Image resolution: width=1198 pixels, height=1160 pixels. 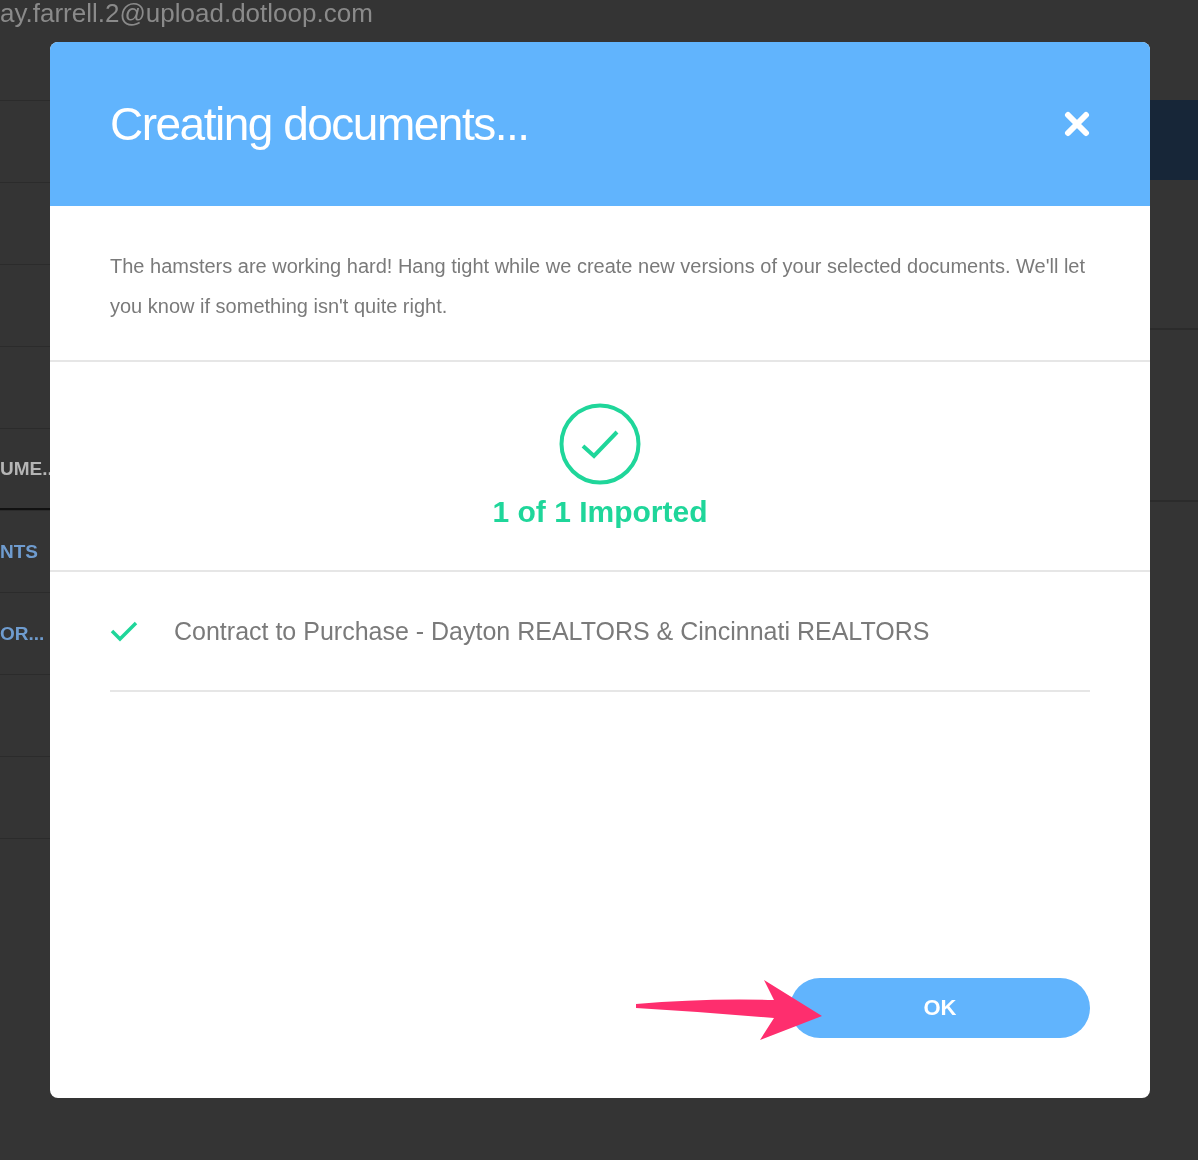 I want to click on document-name: Contract to Purchase - Dayton REALTORS & Cincinnati REALTORS, so click(x=552, y=631).